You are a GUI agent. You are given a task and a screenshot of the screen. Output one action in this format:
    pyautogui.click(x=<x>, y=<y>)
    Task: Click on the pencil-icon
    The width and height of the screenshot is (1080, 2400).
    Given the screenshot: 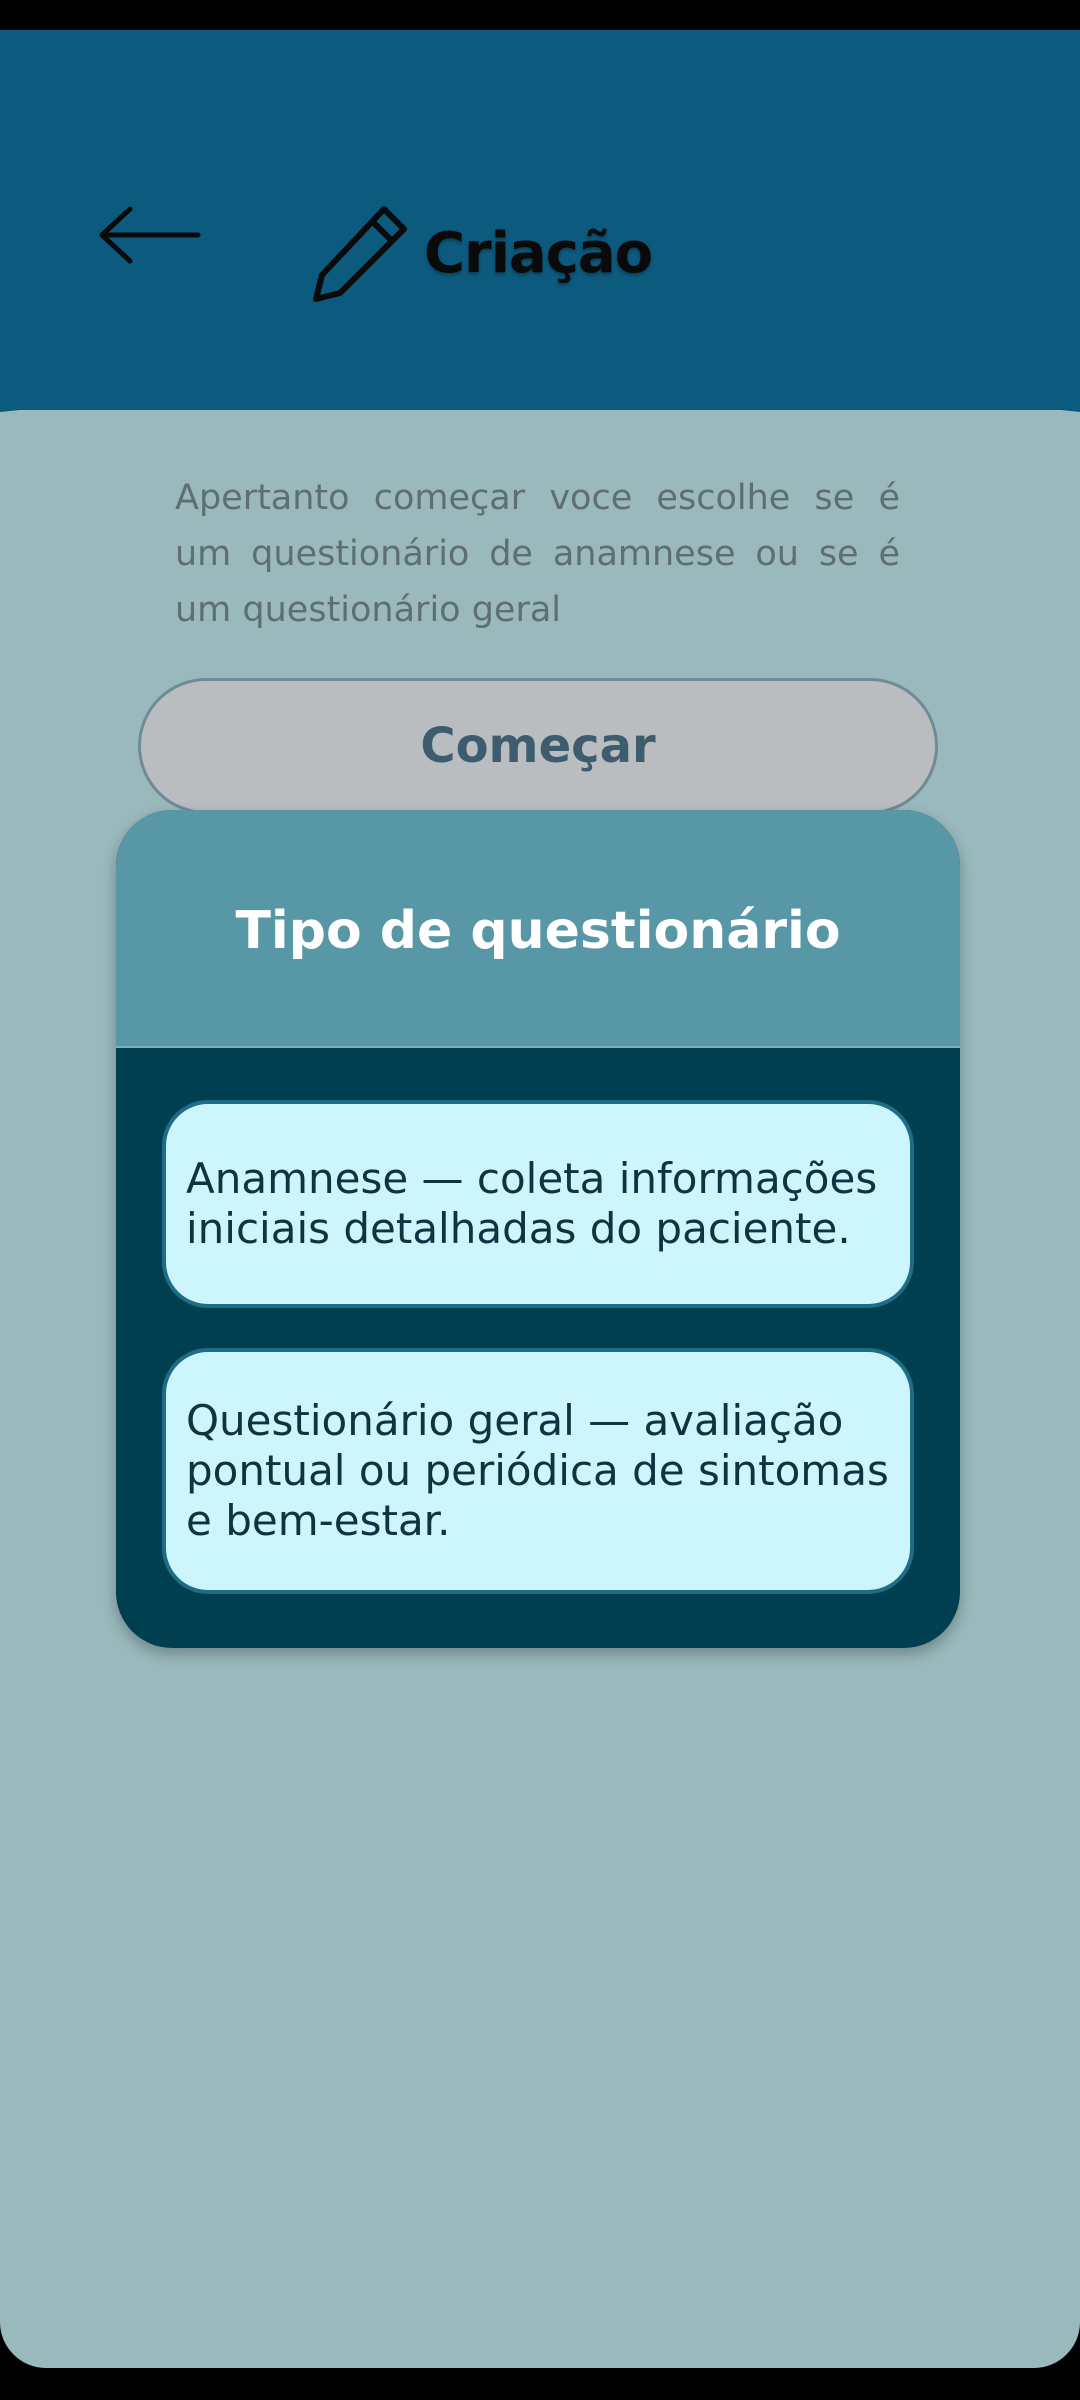 What is the action you would take?
    pyautogui.click(x=360, y=254)
    